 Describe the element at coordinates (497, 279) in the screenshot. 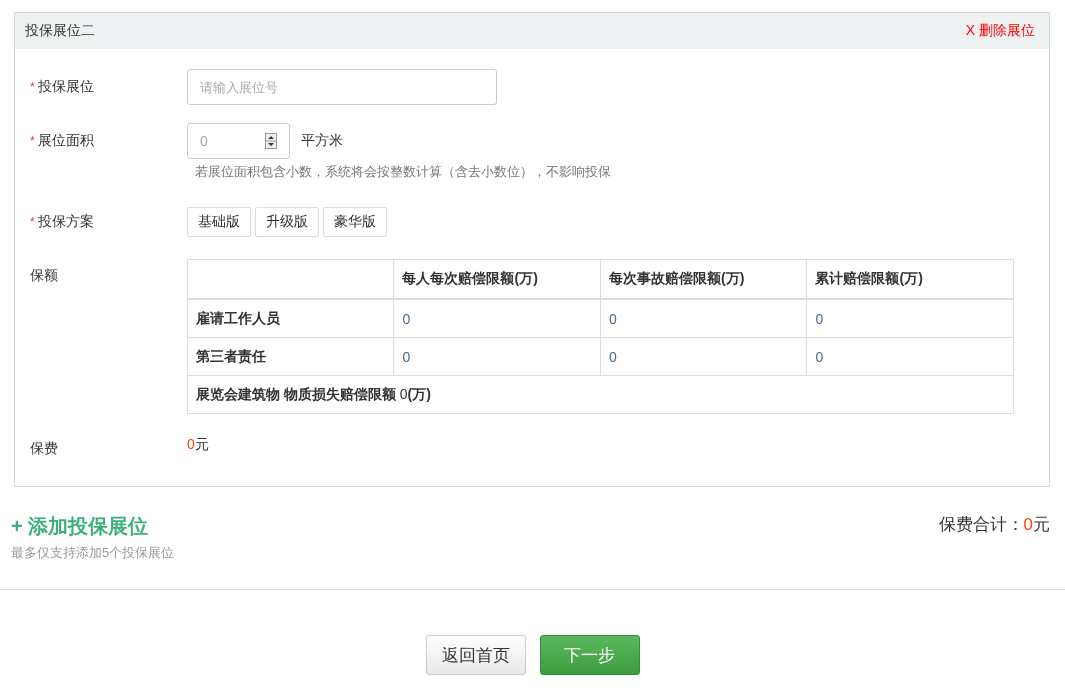

I see `table-header: 每人每次赔偿限额(万)` at that location.